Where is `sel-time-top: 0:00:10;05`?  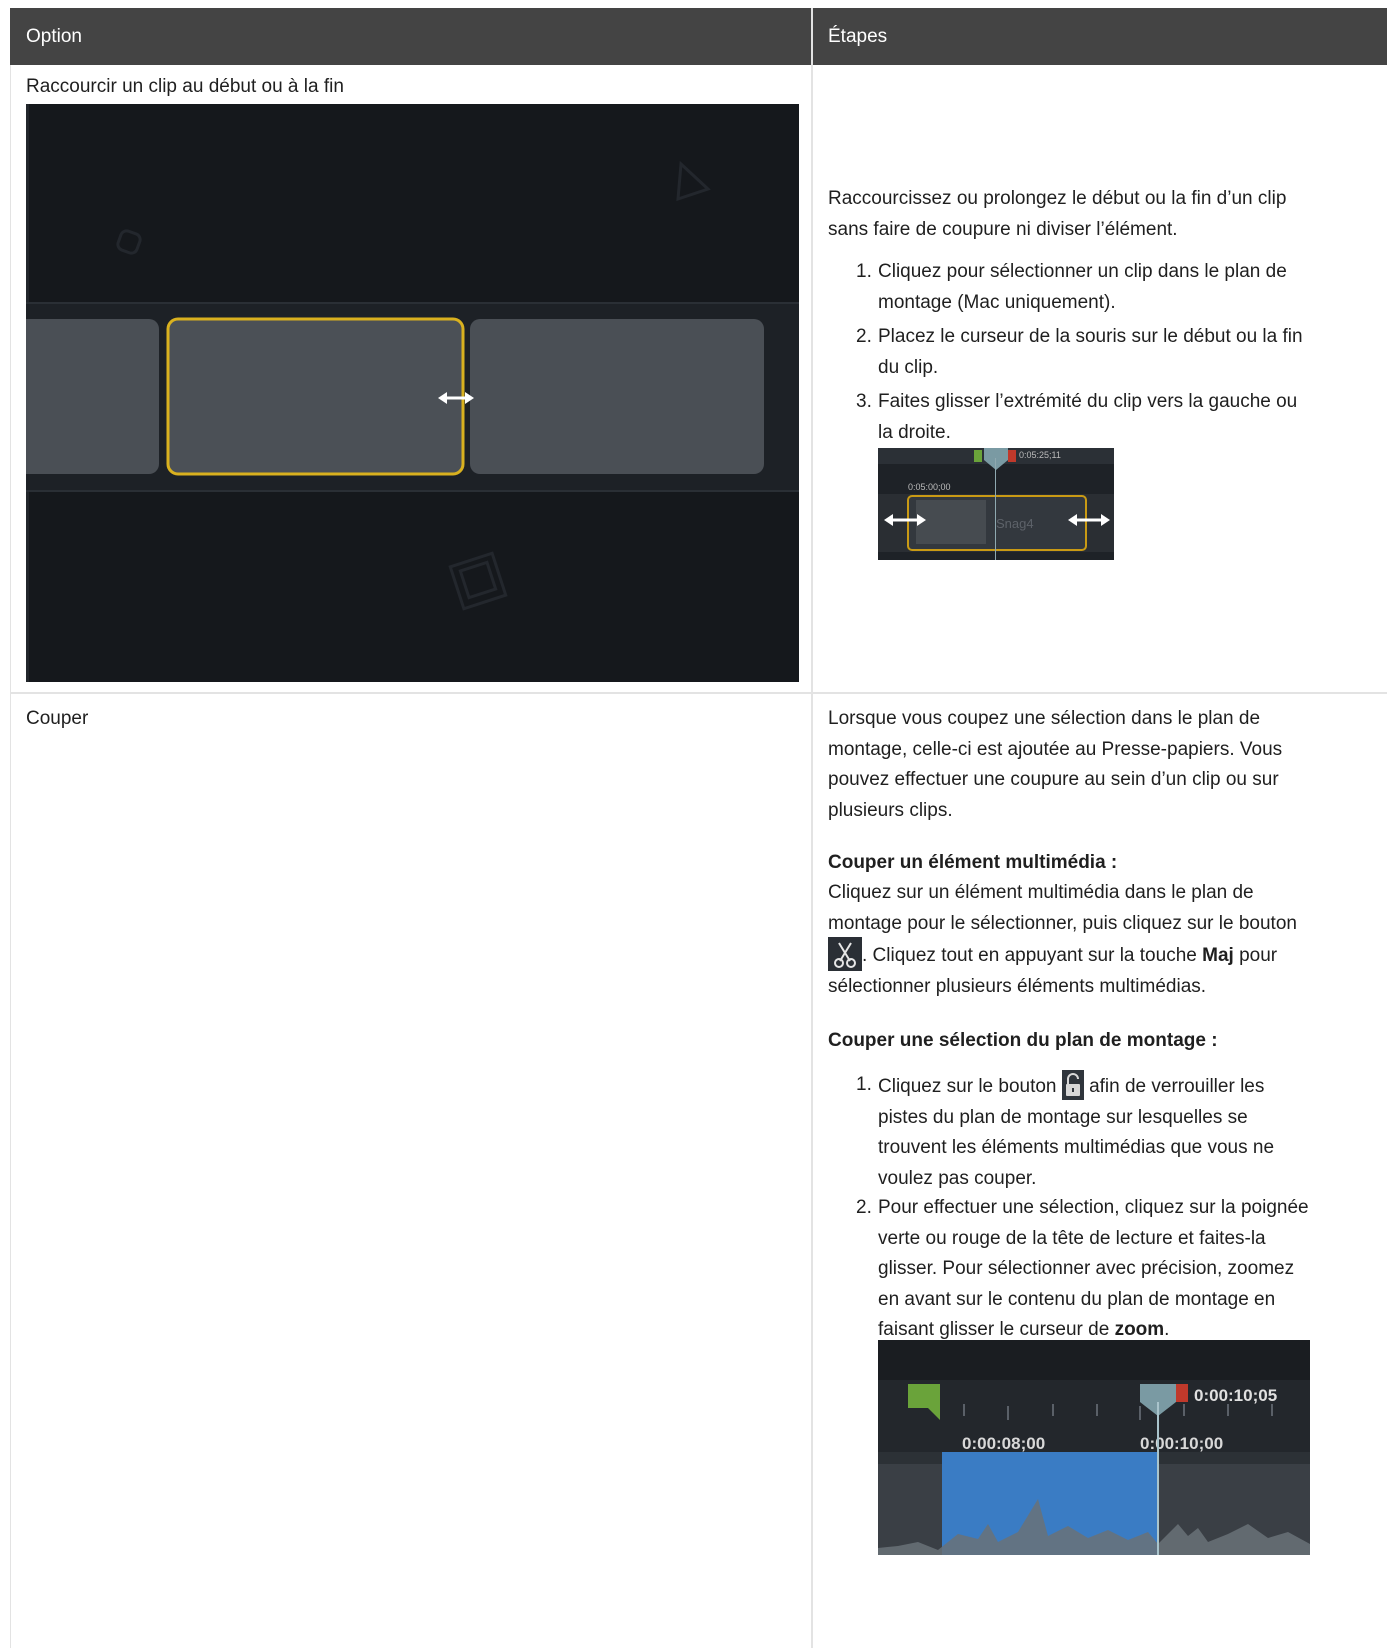
sel-time-top: 0:00:10;05 is located at coordinates (1236, 1395).